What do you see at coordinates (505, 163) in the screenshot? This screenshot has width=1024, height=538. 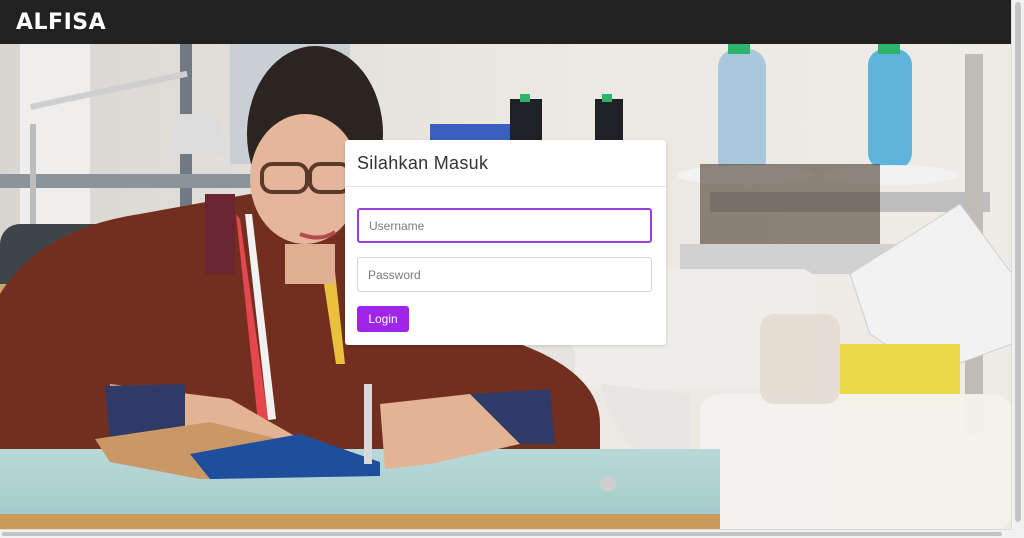 I see `login-title: Silahkan Masuk` at bounding box center [505, 163].